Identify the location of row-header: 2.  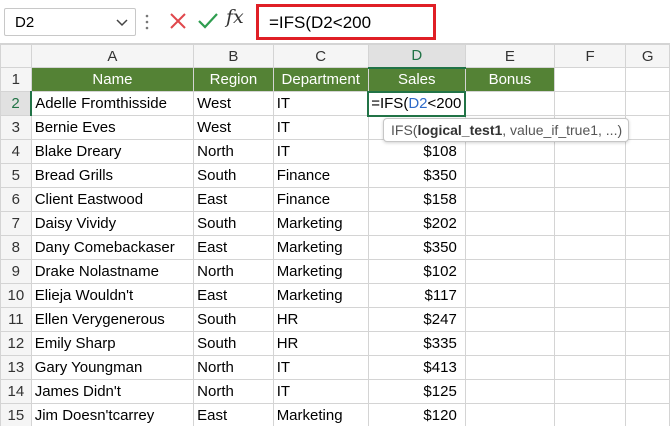
(16, 103).